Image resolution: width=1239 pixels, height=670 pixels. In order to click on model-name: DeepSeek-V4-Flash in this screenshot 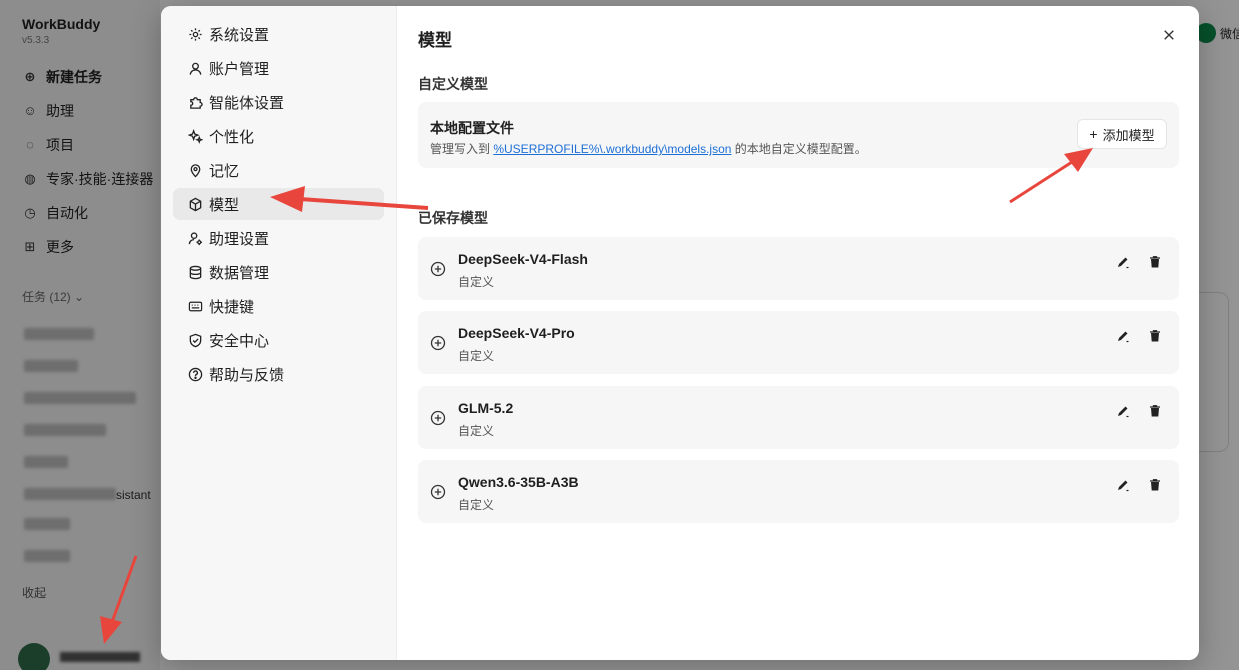, I will do `click(523, 259)`.